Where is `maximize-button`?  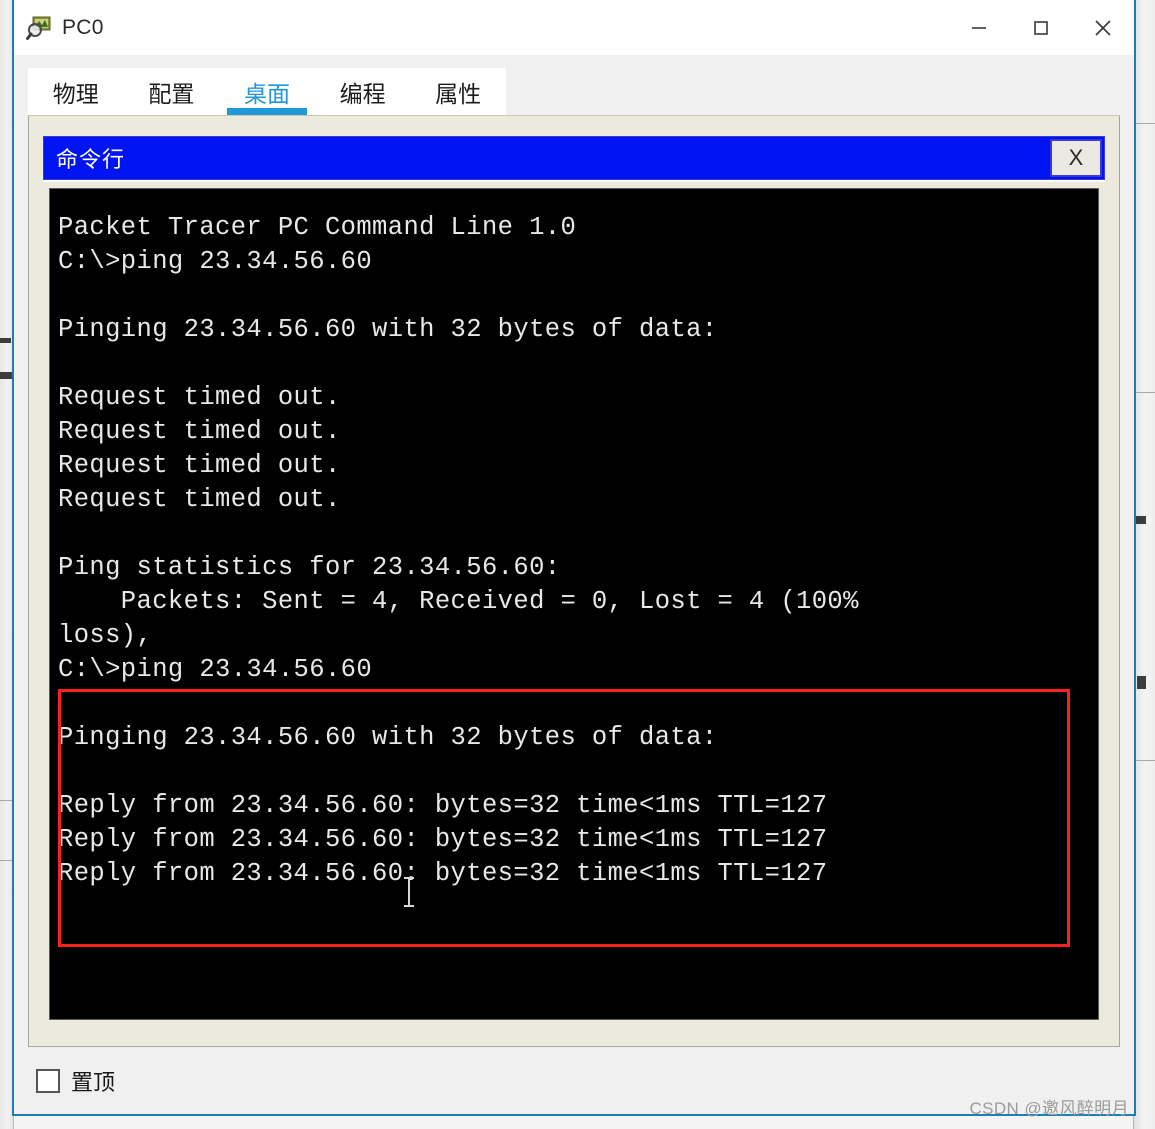
maximize-button is located at coordinates (1041, 27).